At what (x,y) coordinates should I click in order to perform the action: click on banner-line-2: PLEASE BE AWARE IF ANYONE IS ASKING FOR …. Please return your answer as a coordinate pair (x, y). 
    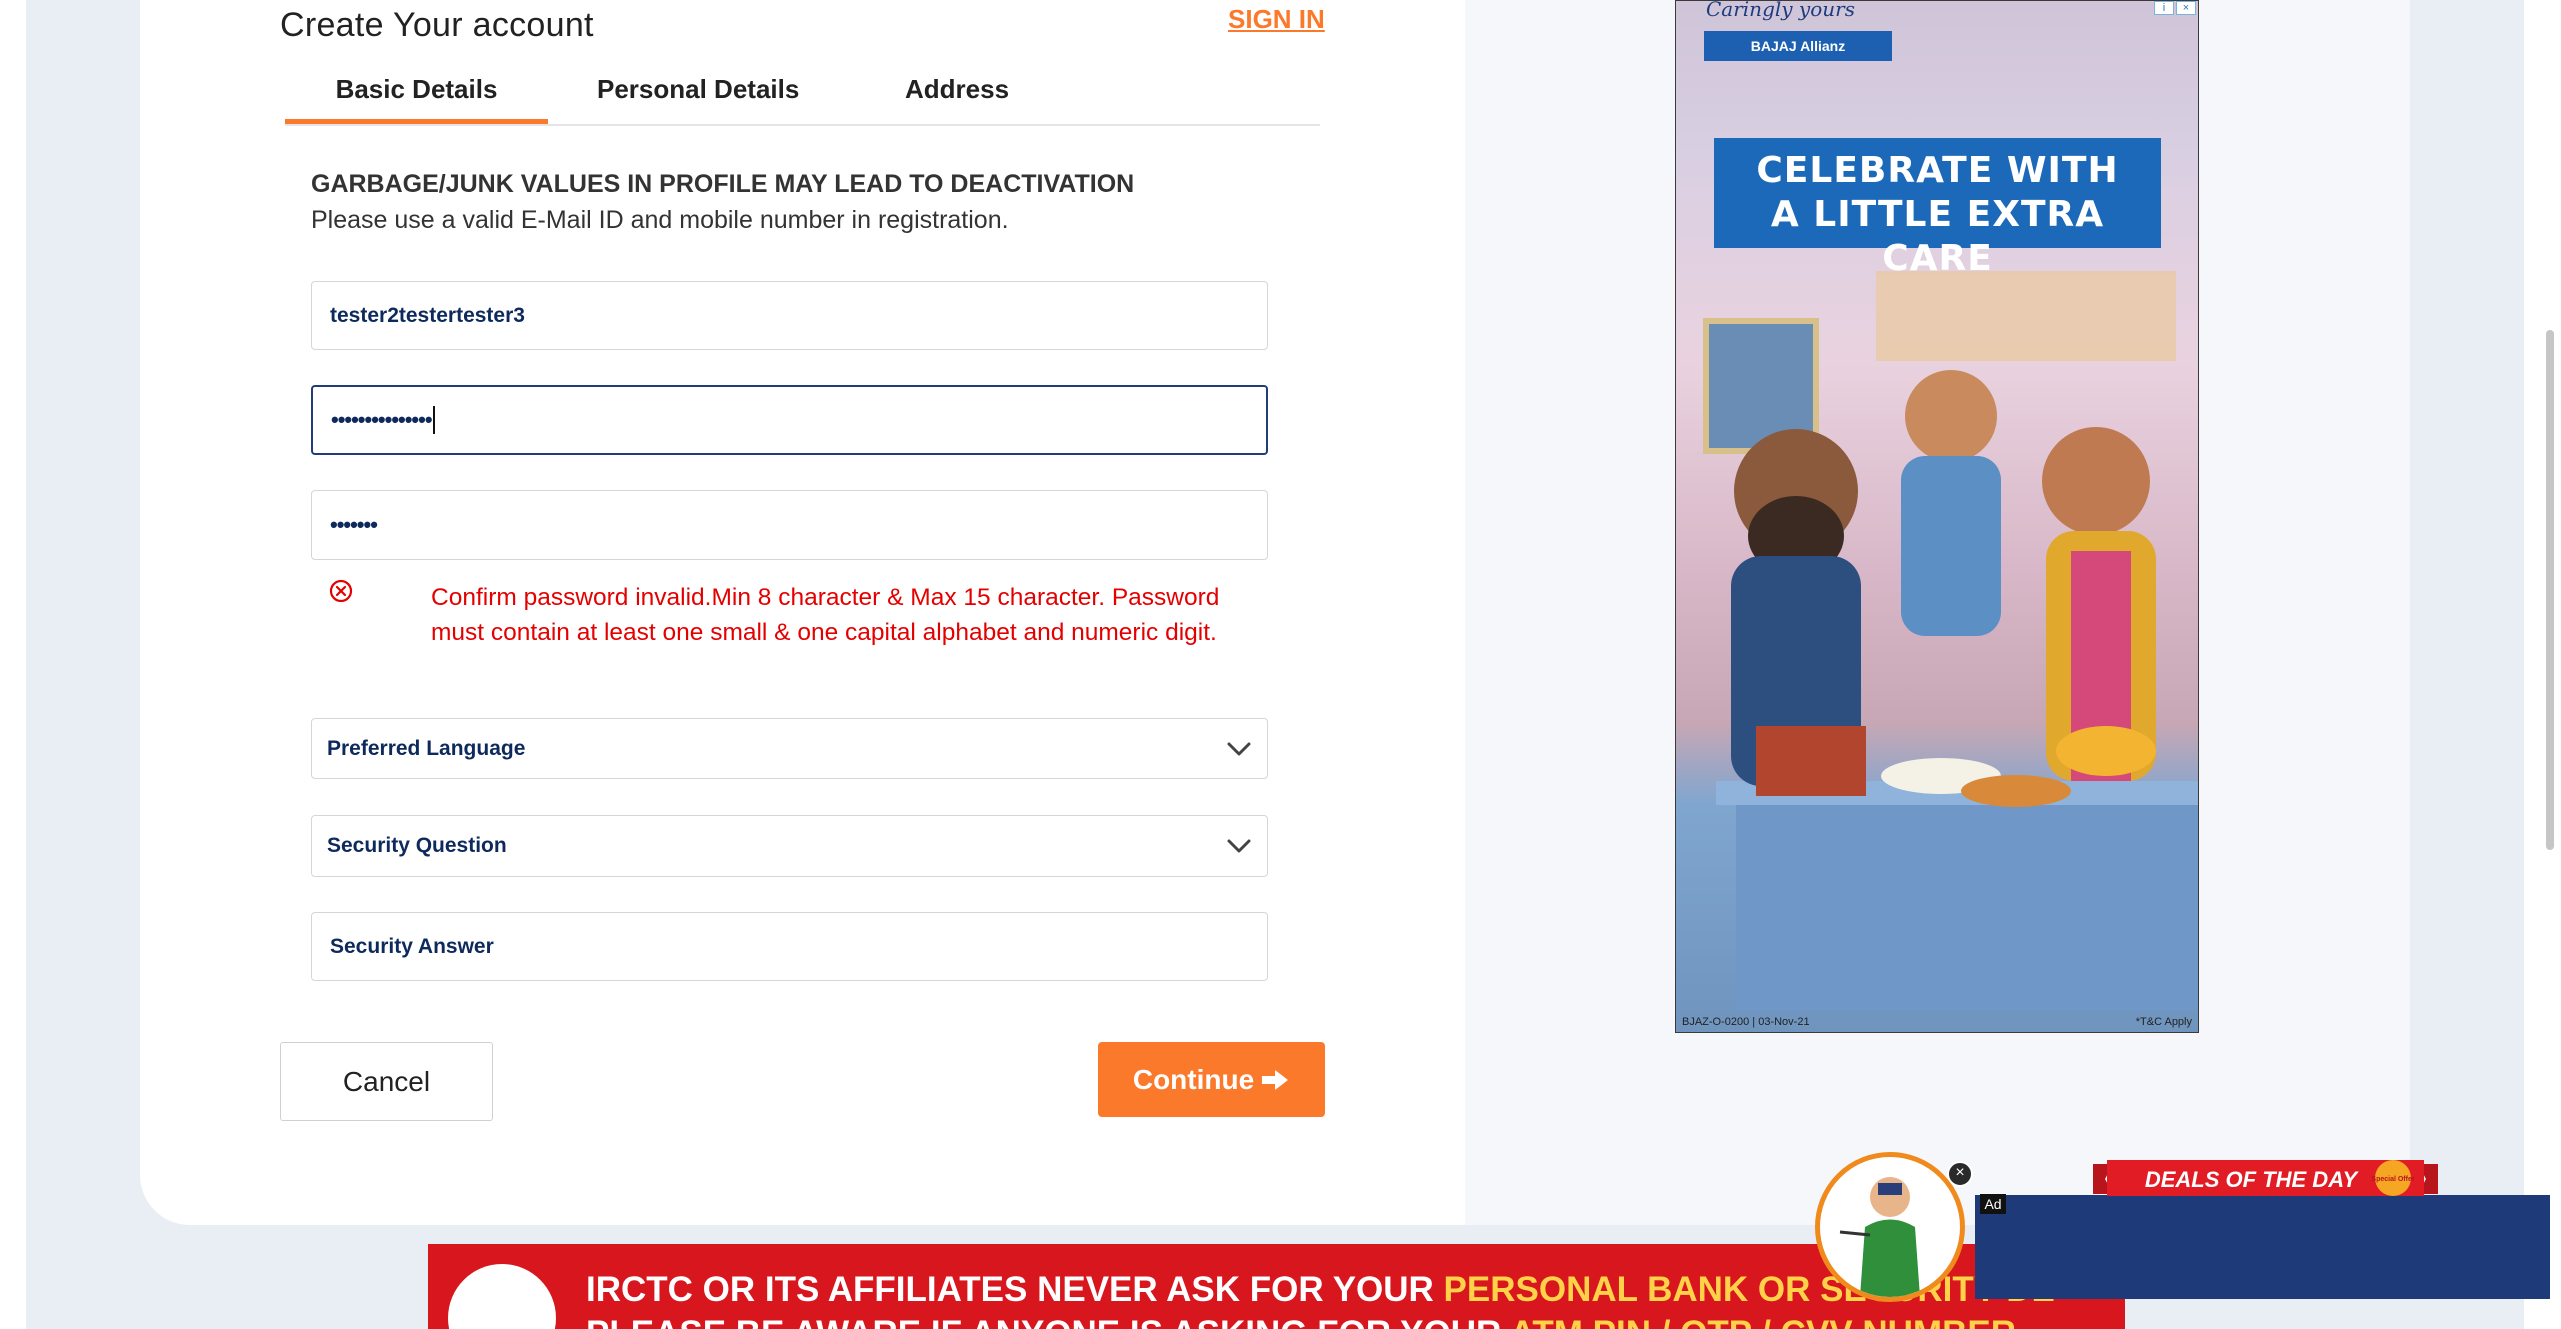
    Looking at the image, I should click on (1301, 1321).